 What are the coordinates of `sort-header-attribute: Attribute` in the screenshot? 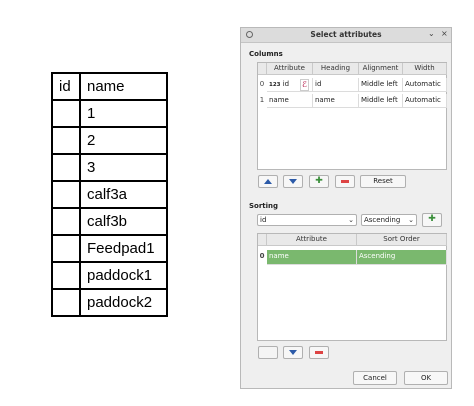 It's located at (312, 240).